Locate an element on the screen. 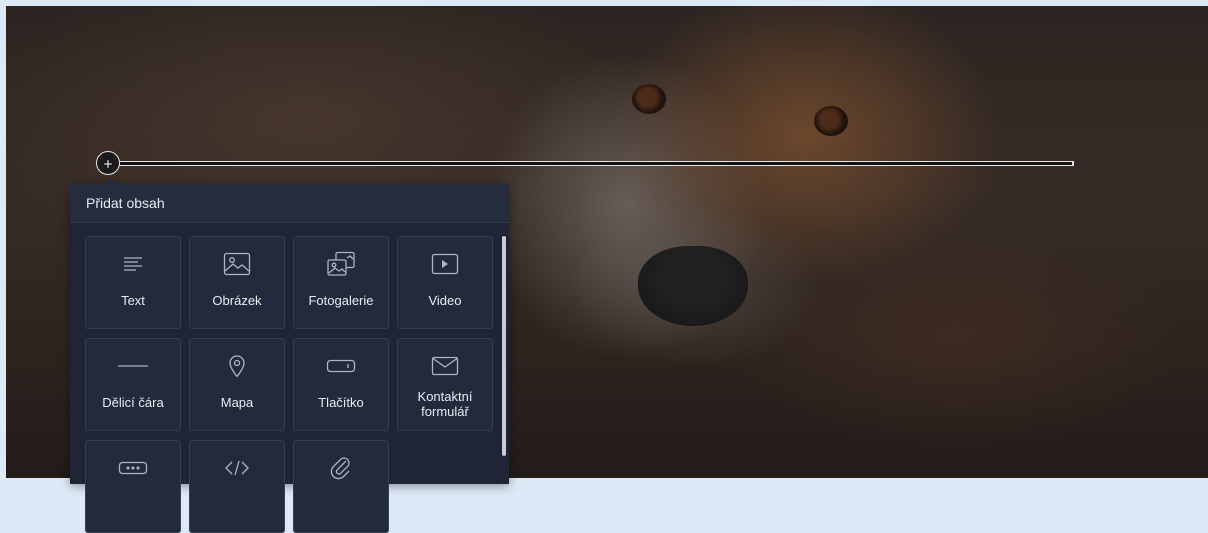  text-lines-icon is located at coordinates (133, 264).